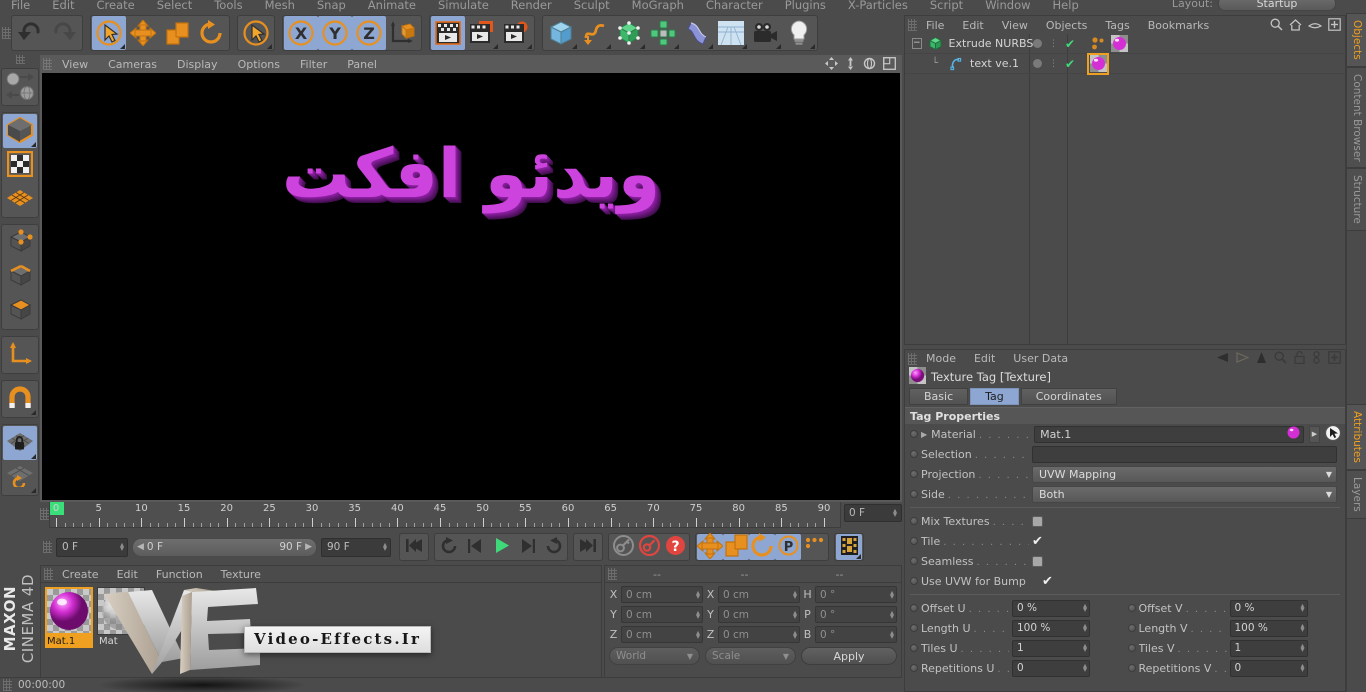 The width and height of the screenshot is (1366, 692). I want to click on coordinate-mode-dropdown: Scale ▼, so click(750, 656).